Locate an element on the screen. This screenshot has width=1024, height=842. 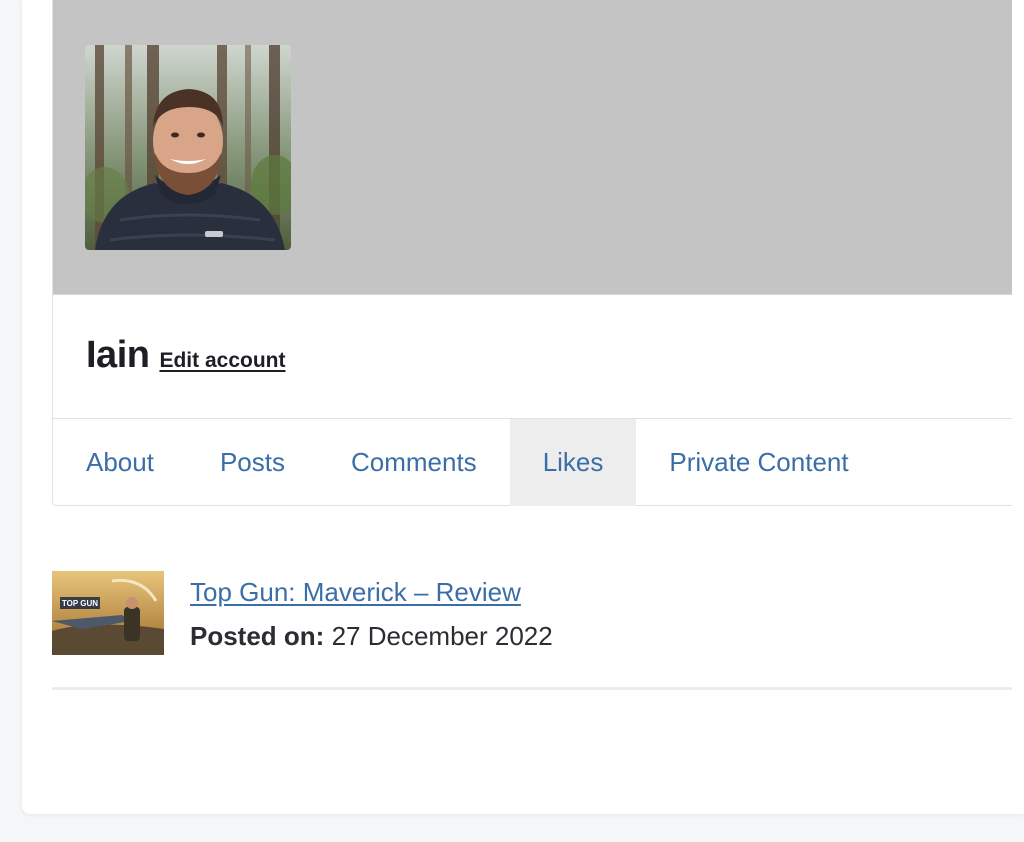
display-name: Iain is located at coordinates (118, 355).